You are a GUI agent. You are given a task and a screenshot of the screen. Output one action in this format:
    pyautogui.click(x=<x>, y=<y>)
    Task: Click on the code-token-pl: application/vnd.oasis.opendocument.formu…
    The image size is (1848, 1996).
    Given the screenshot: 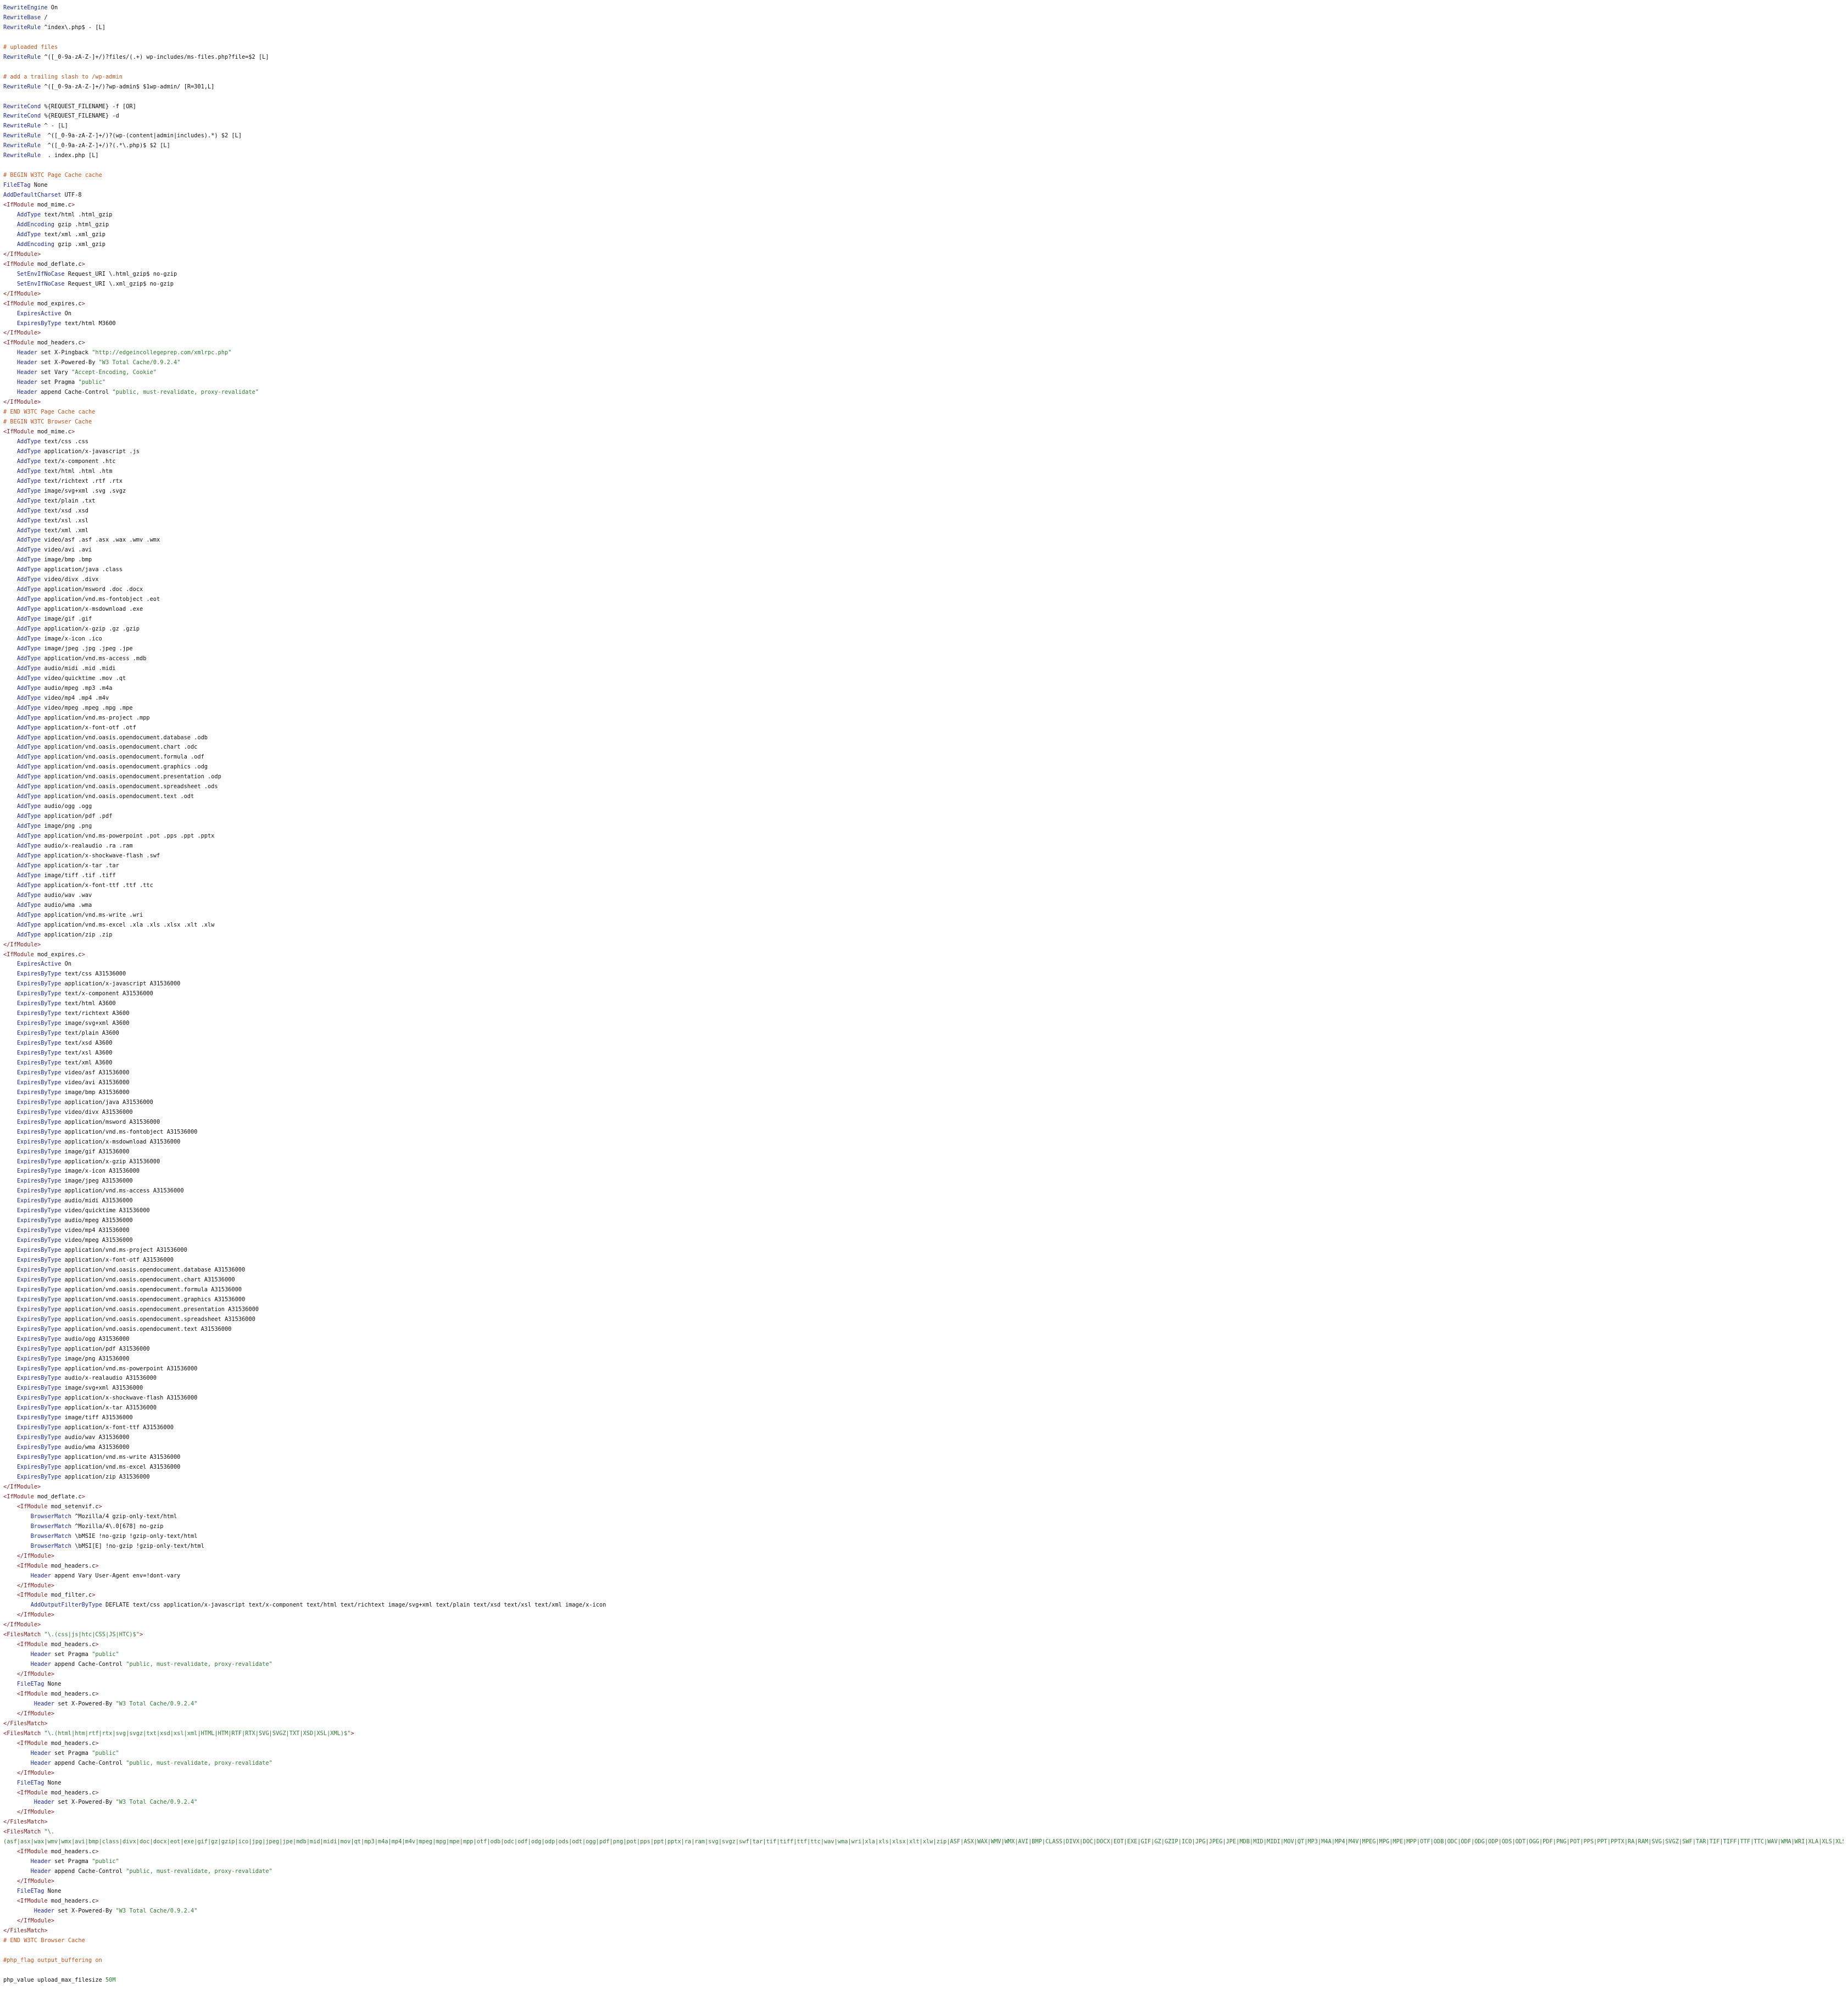 What is the action you would take?
    pyautogui.click(x=151, y=1289)
    